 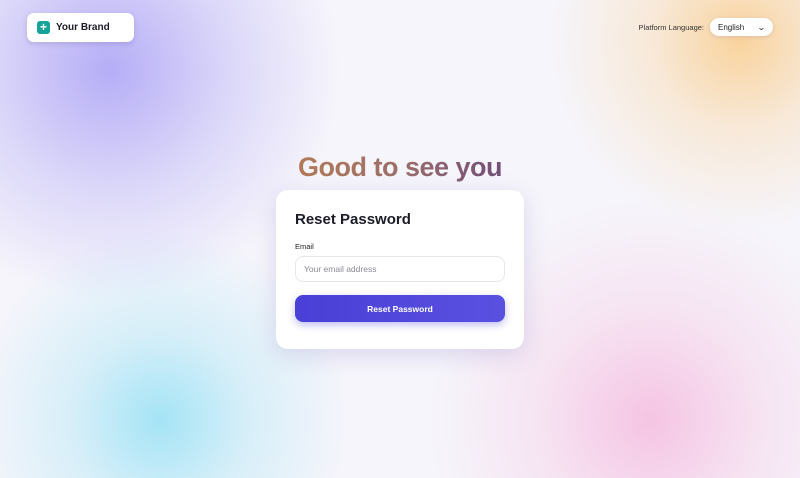 I want to click on chevron-down-icon: ⌄, so click(x=762, y=27).